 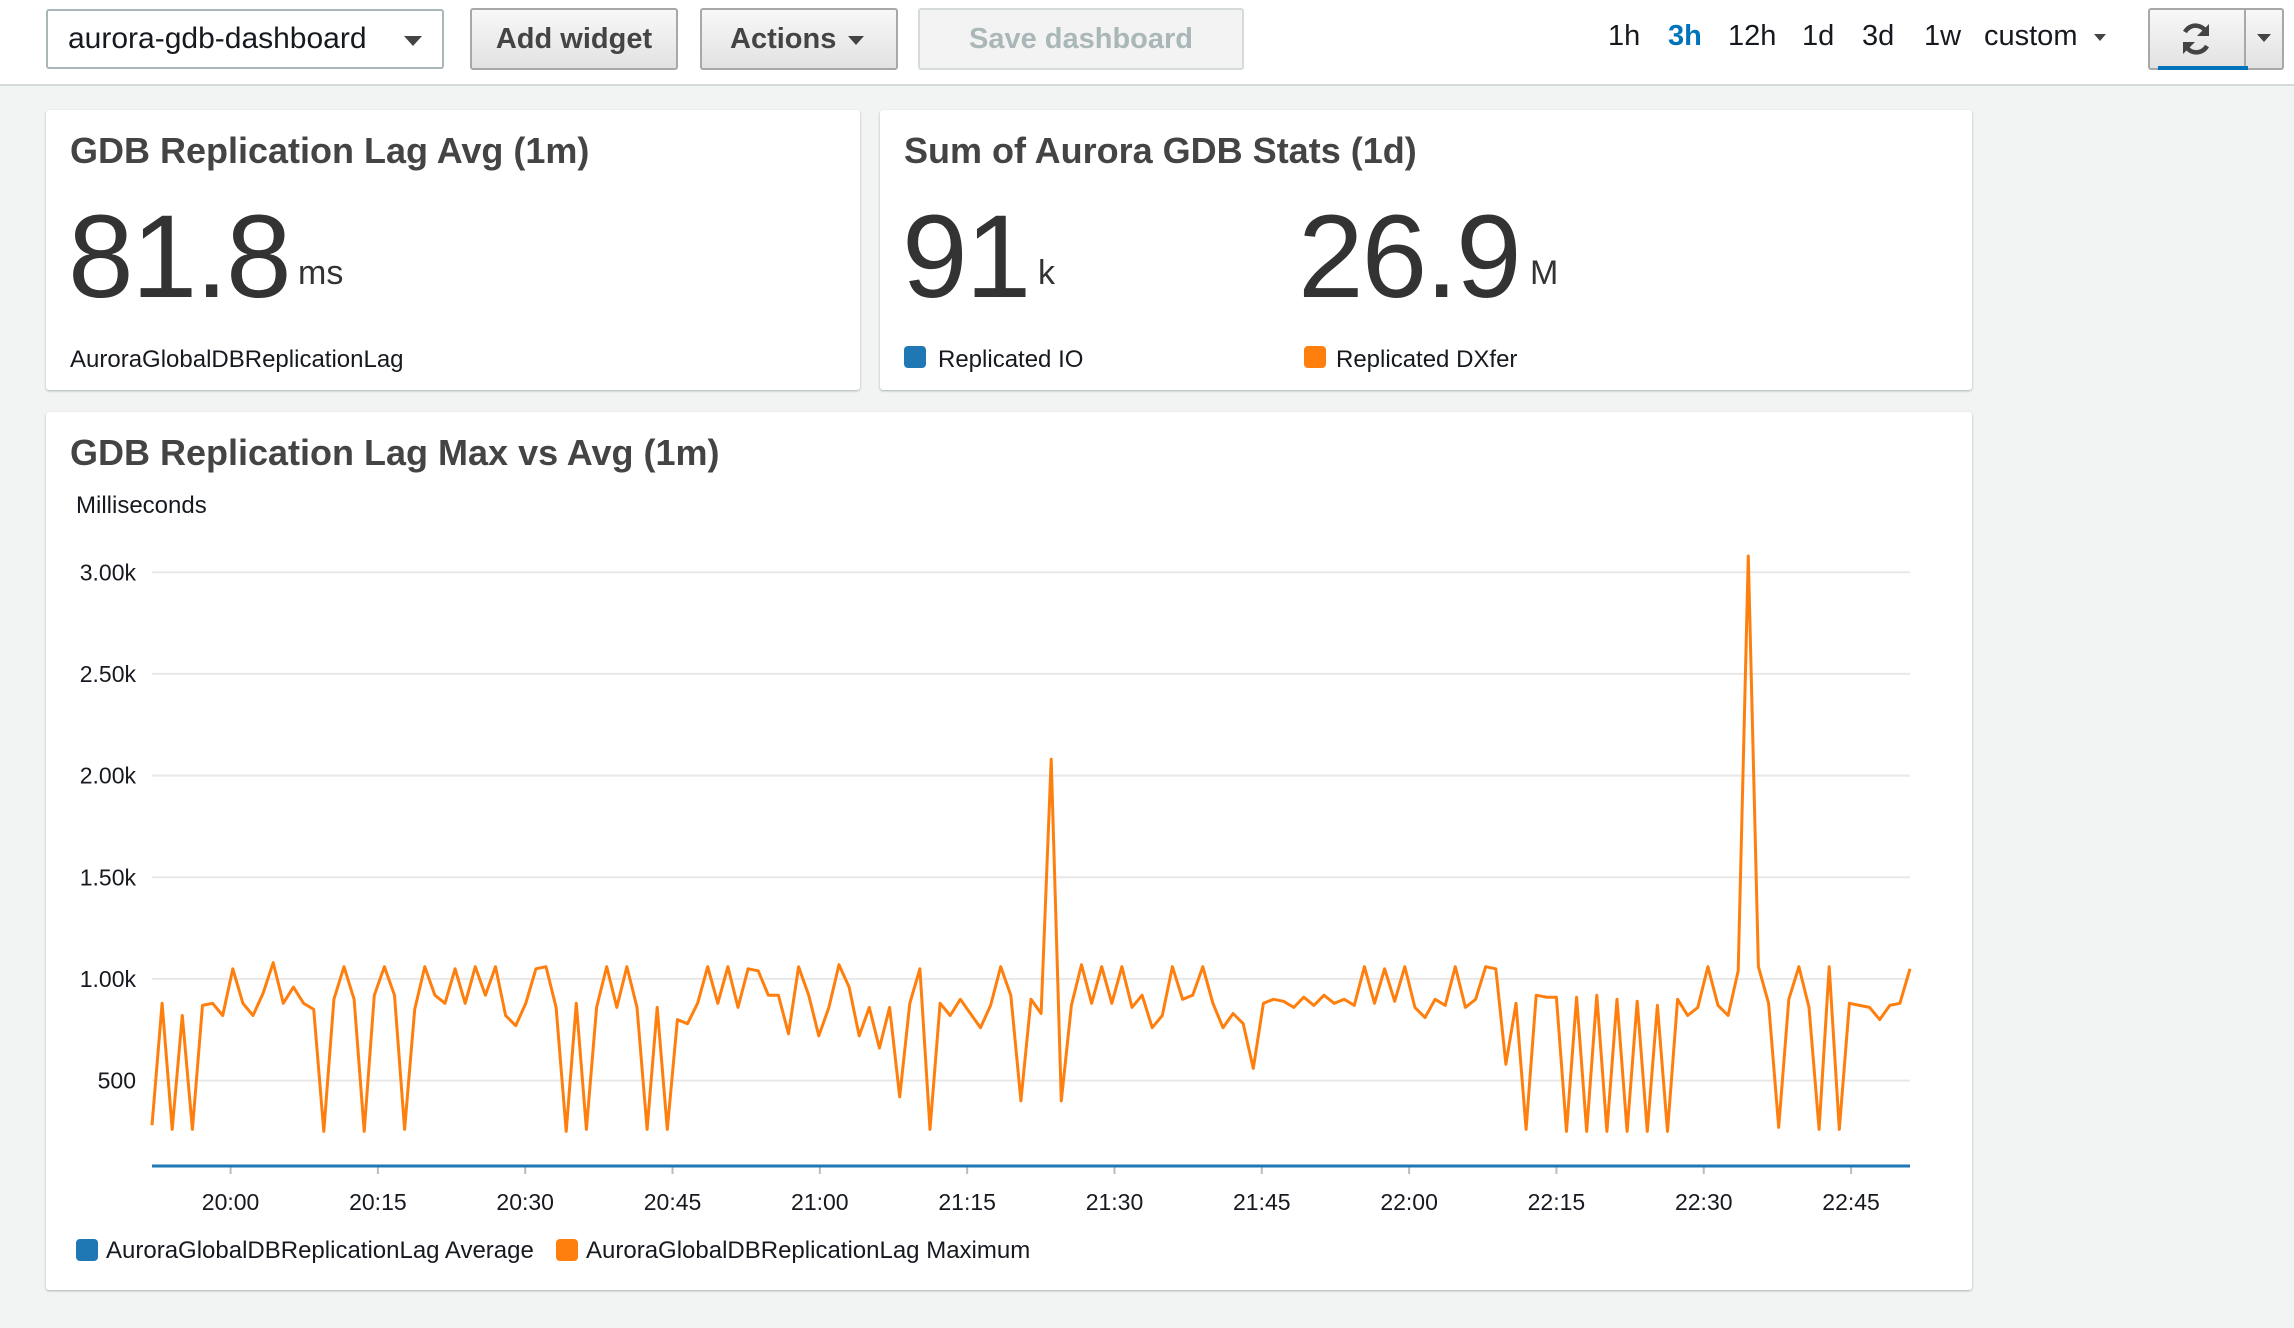 What do you see at coordinates (966, 257) in the screenshot?
I see `replicated-io-value: 91` at bounding box center [966, 257].